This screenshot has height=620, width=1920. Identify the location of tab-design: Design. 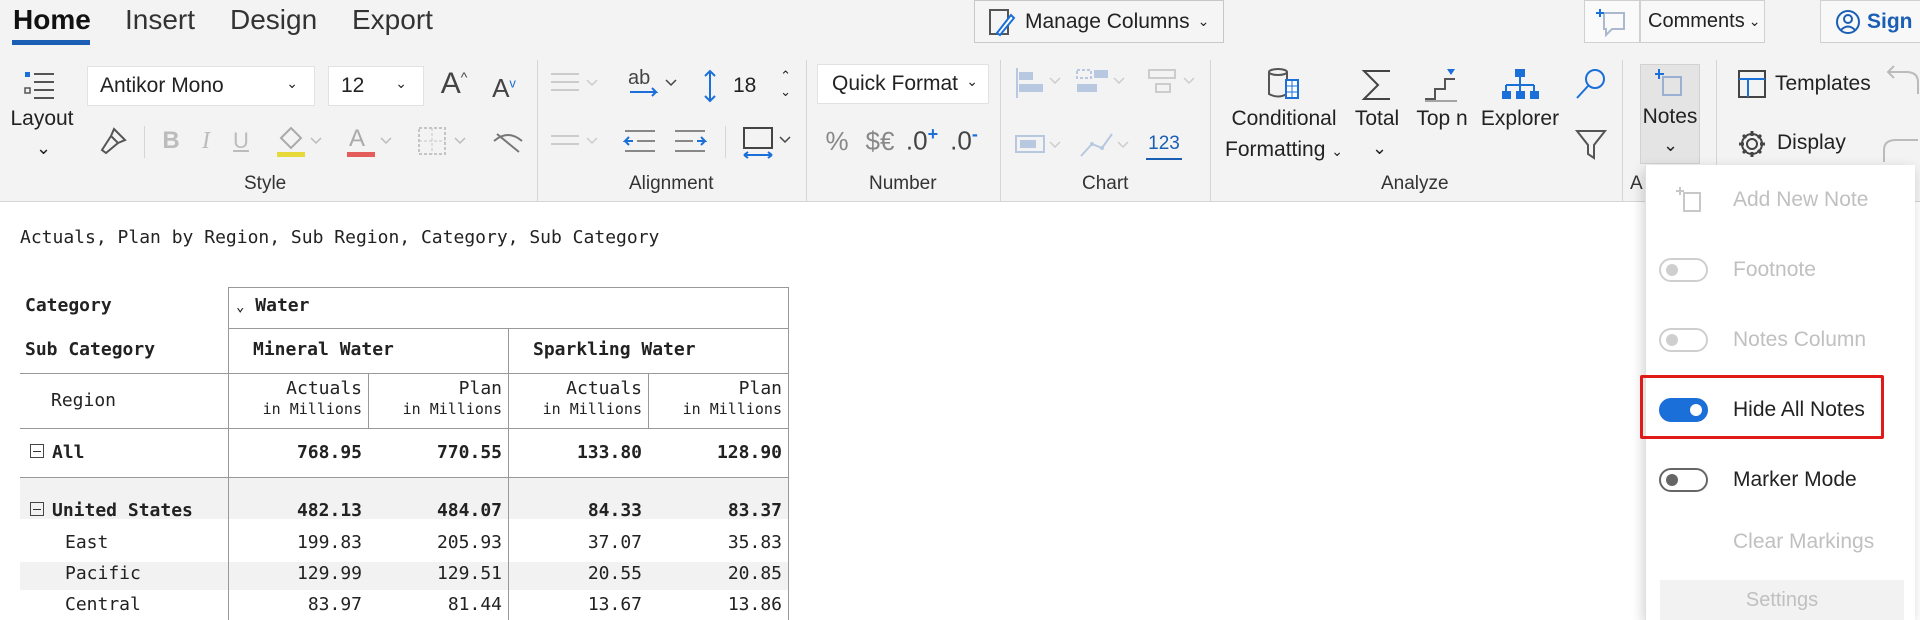
(273, 20).